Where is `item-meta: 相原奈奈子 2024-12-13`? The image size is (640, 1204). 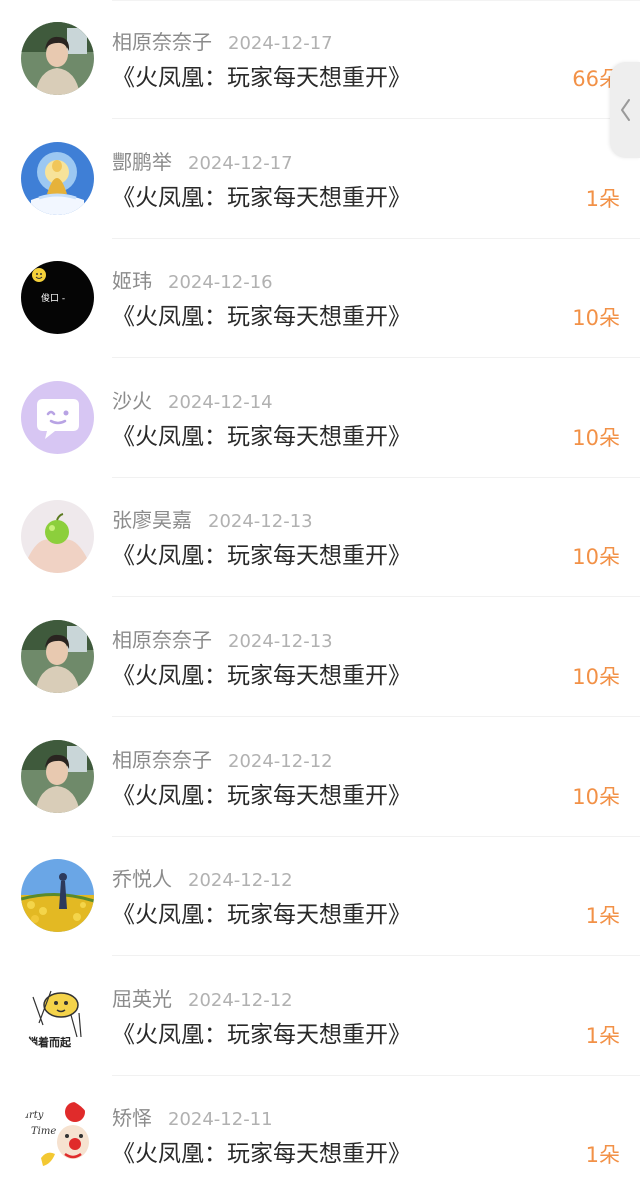 item-meta: 相原奈奈子 2024-12-13 is located at coordinates (222, 640).